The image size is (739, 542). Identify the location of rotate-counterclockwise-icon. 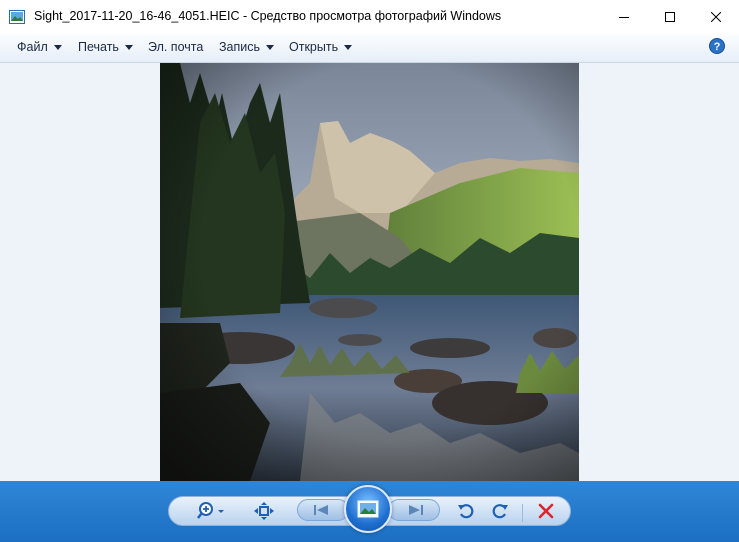
(466, 511).